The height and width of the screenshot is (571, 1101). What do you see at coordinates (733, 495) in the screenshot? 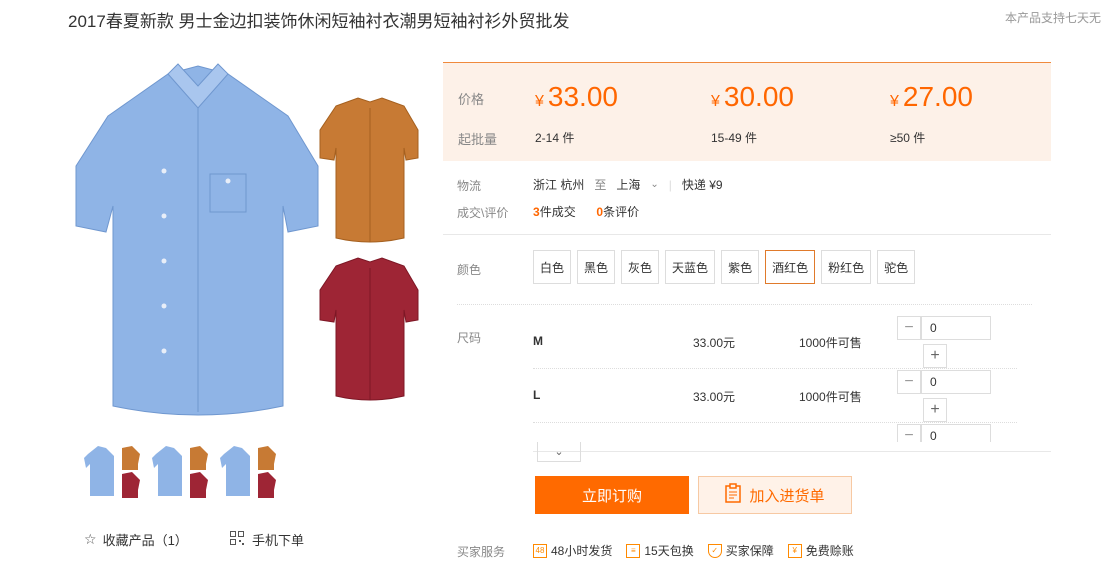
I see `clipboard-icon` at bounding box center [733, 495].